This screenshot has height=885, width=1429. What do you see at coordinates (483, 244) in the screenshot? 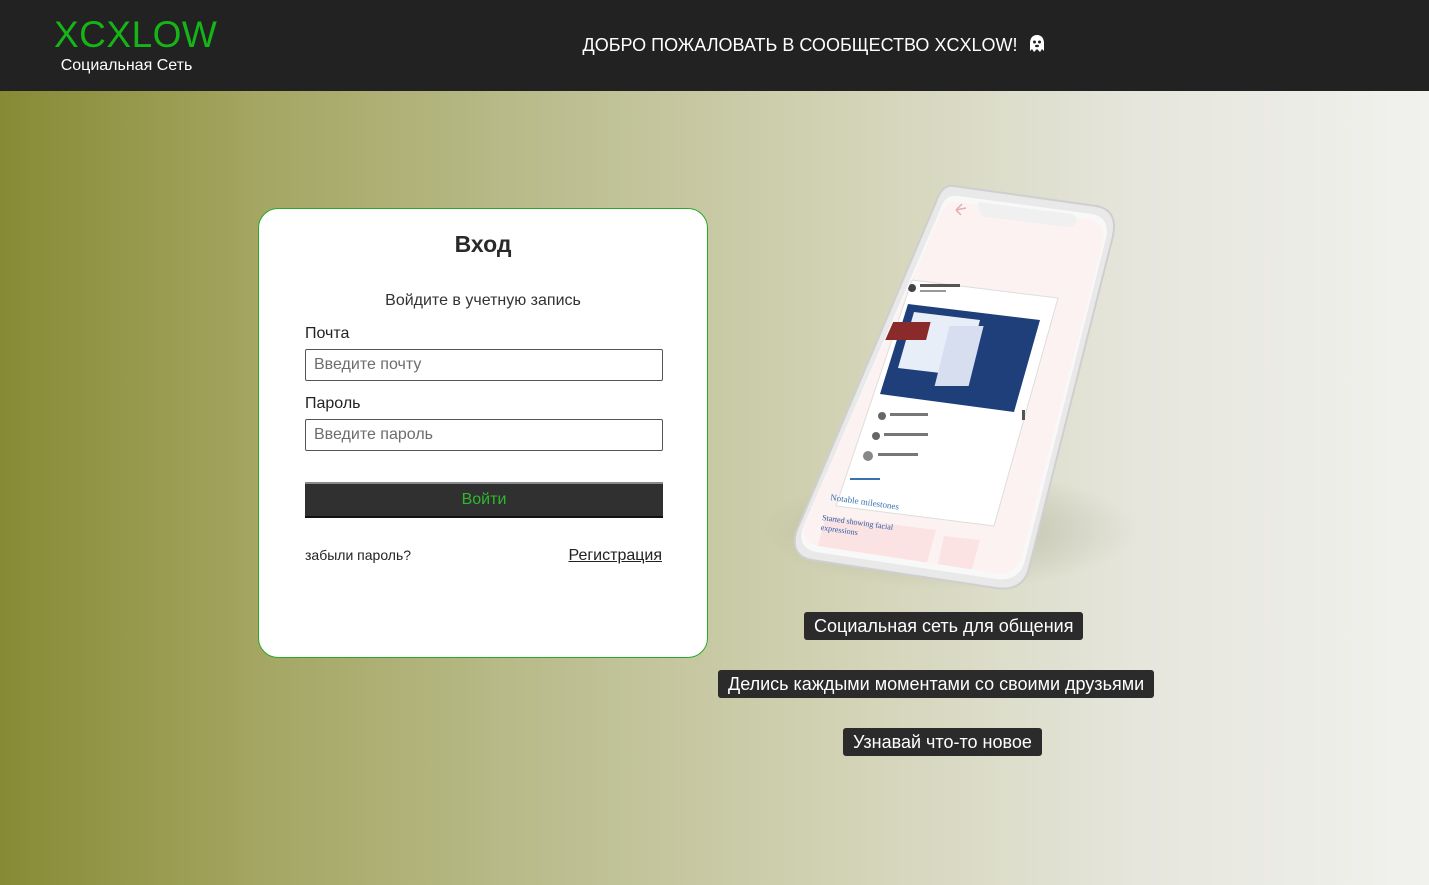
I see `login-title: Вход` at bounding box center [483, 244].